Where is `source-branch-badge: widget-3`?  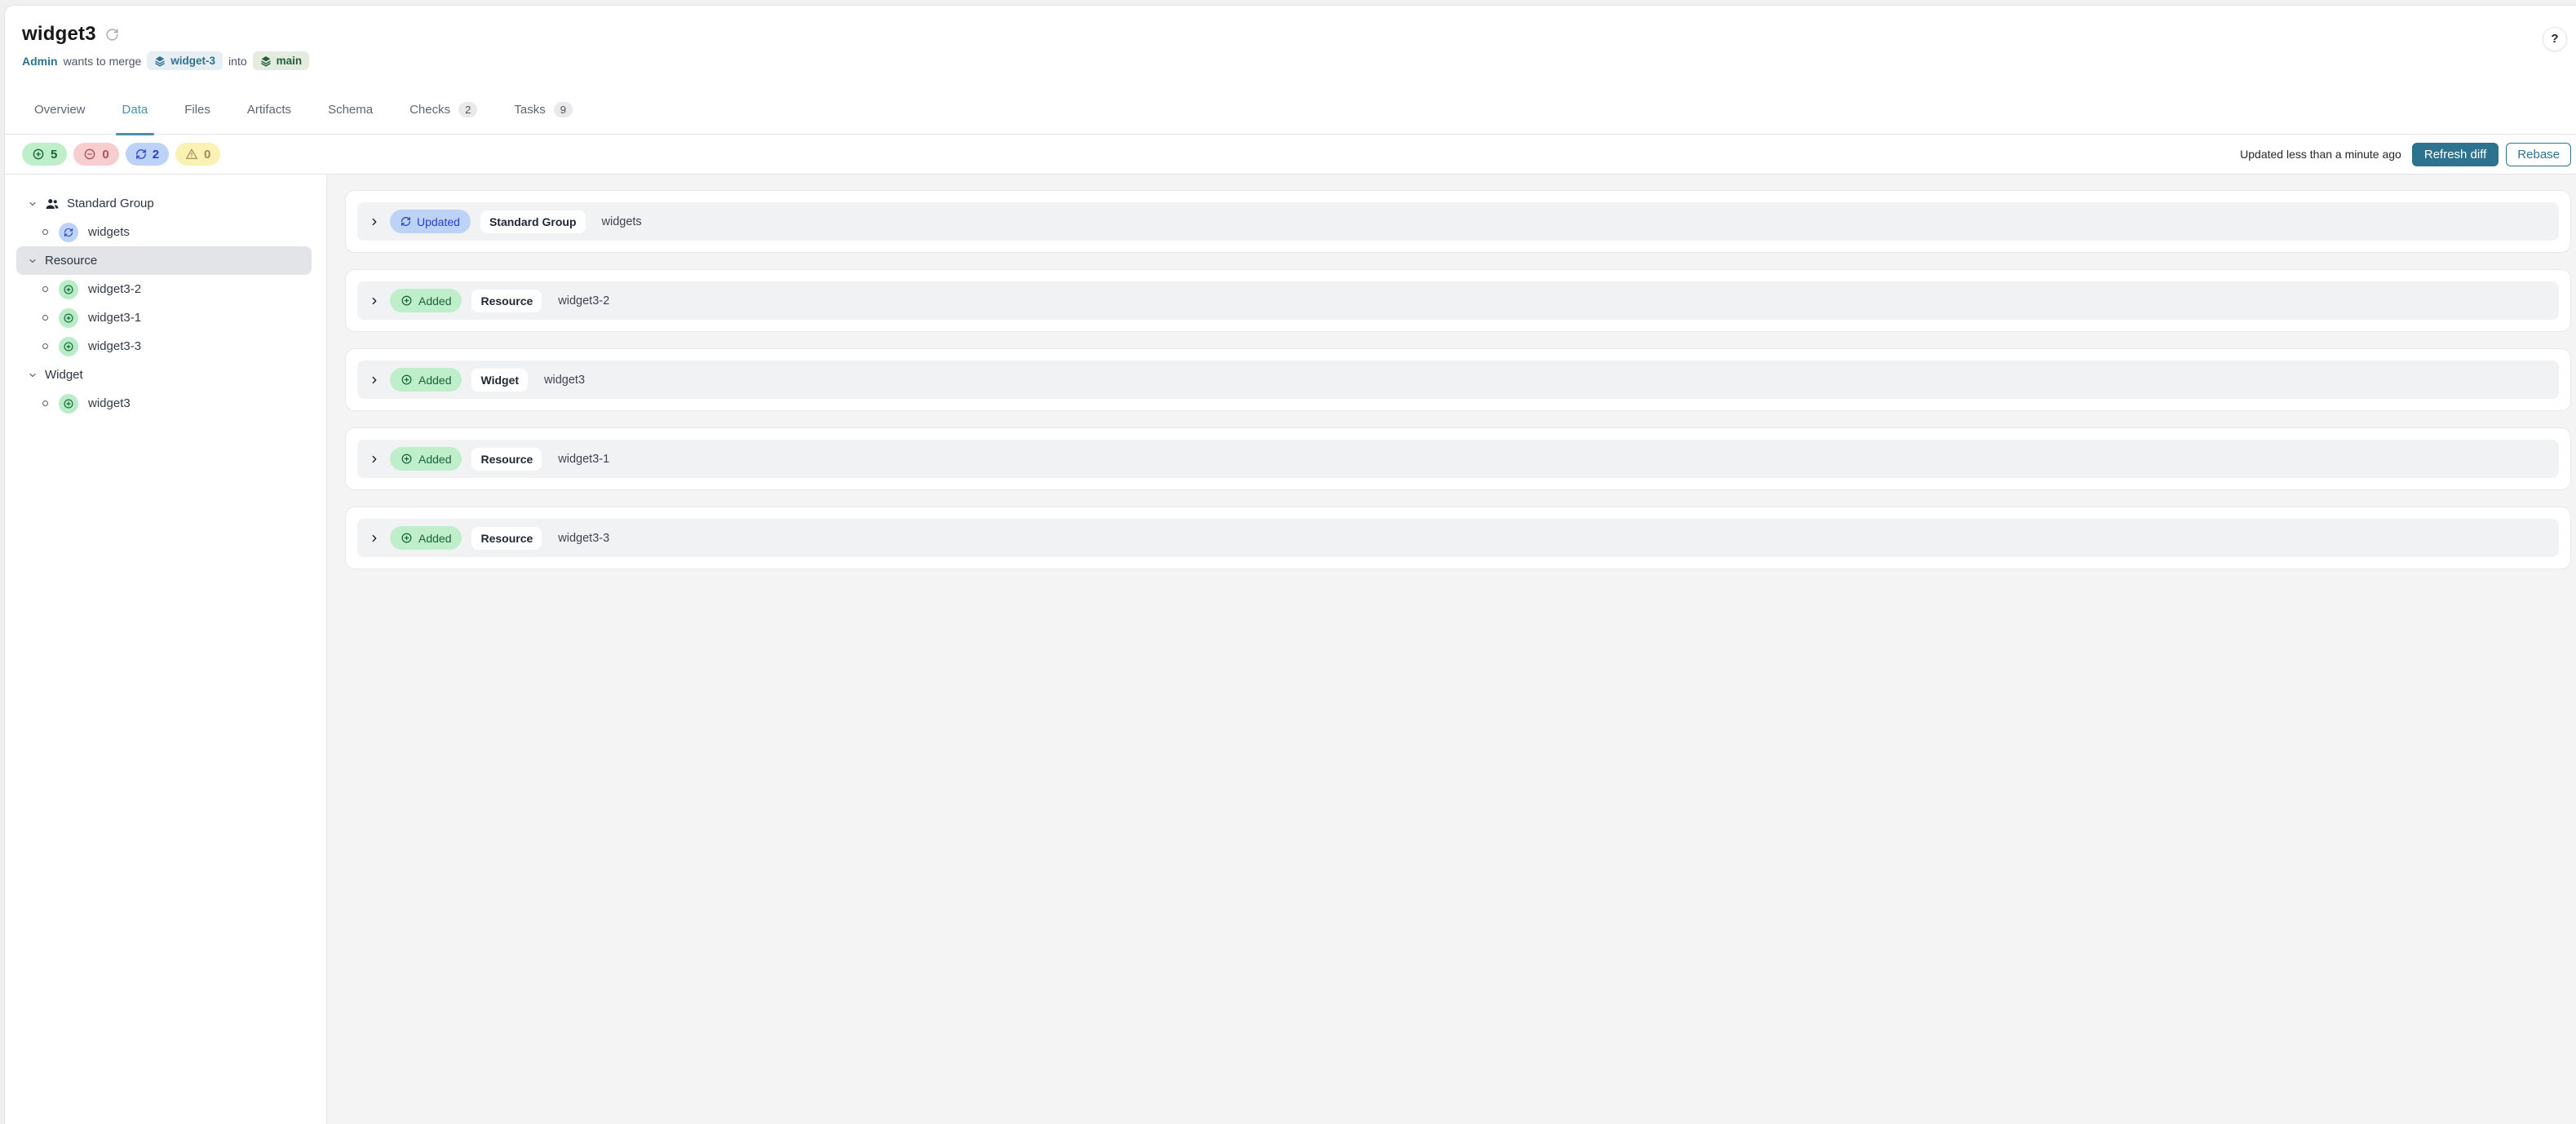 source-branch-badge: widget-3 is located at coordinates (185, 61).